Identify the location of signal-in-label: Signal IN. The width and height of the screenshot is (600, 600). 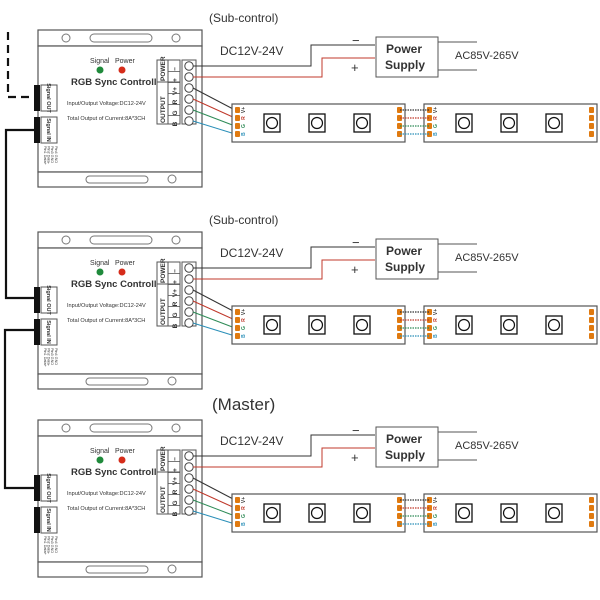
(48, 520).